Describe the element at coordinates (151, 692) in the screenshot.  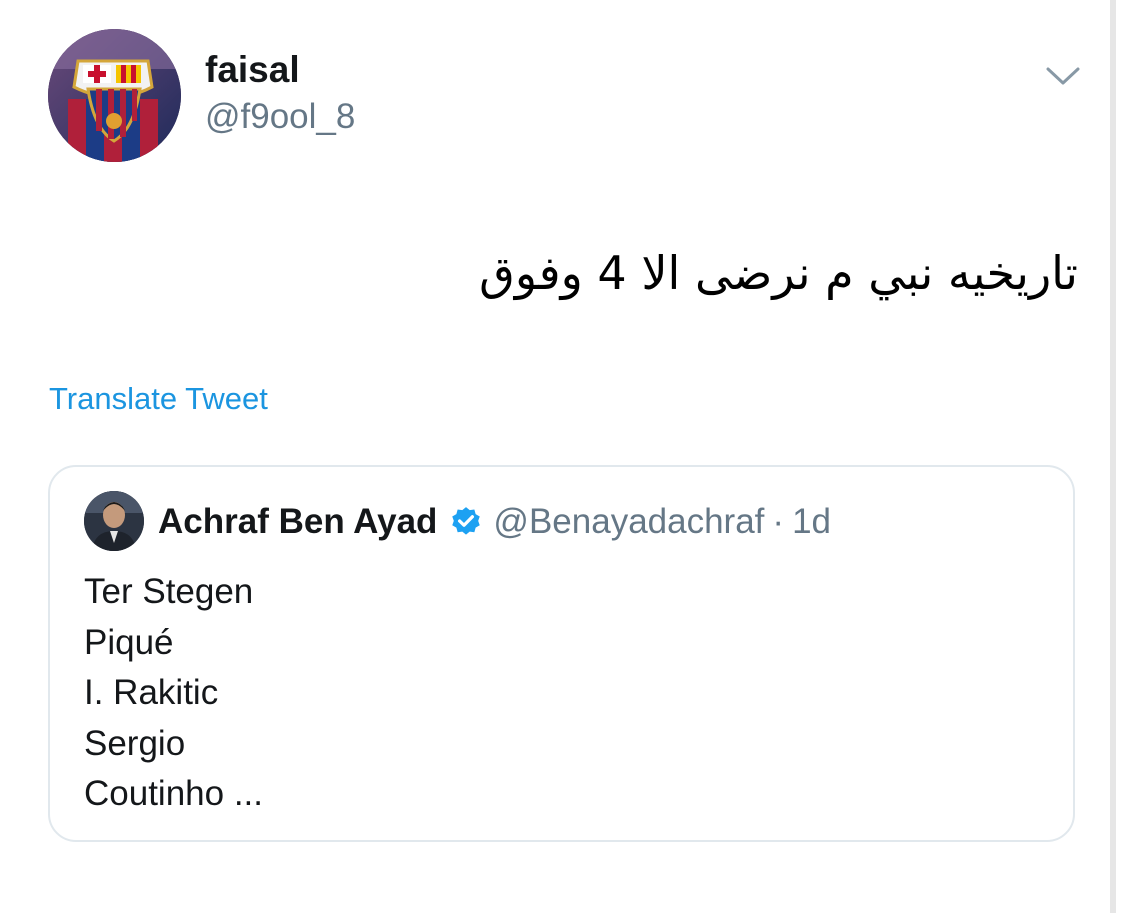
I see `quoted-tweet-line: I. Rakitic` at that location.